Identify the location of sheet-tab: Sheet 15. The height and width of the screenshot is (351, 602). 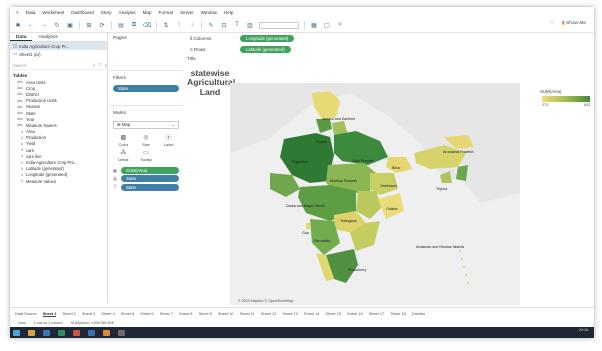
(333, 313).